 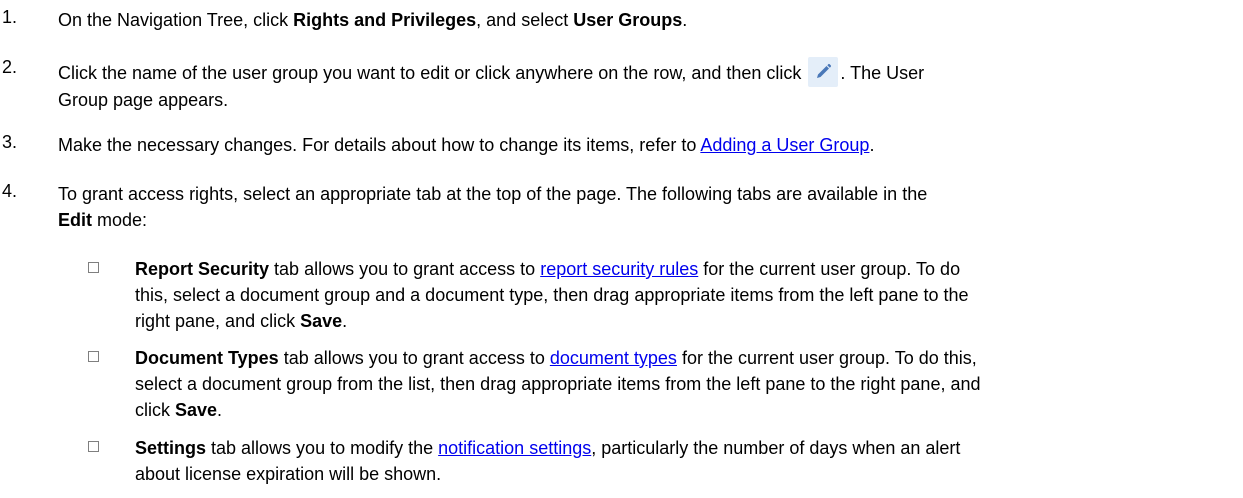 What do you see at coordinates (619, 269) in the screenshot?
I see `link-report-security-rules: report security rules` at bounding box center [619, 269].